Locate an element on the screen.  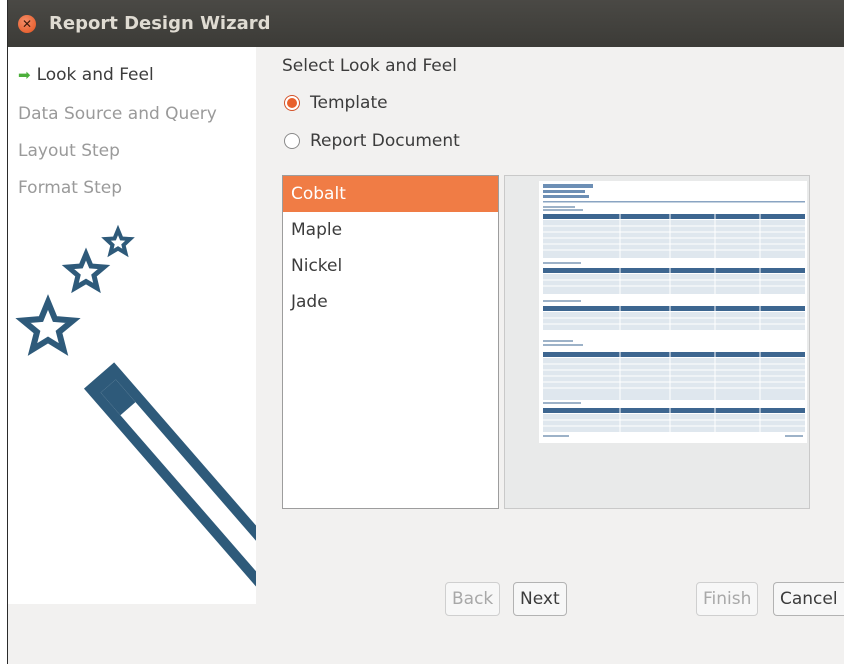
title-bar: ✕ Report Design Wizard is located at coordinates (426, 23).